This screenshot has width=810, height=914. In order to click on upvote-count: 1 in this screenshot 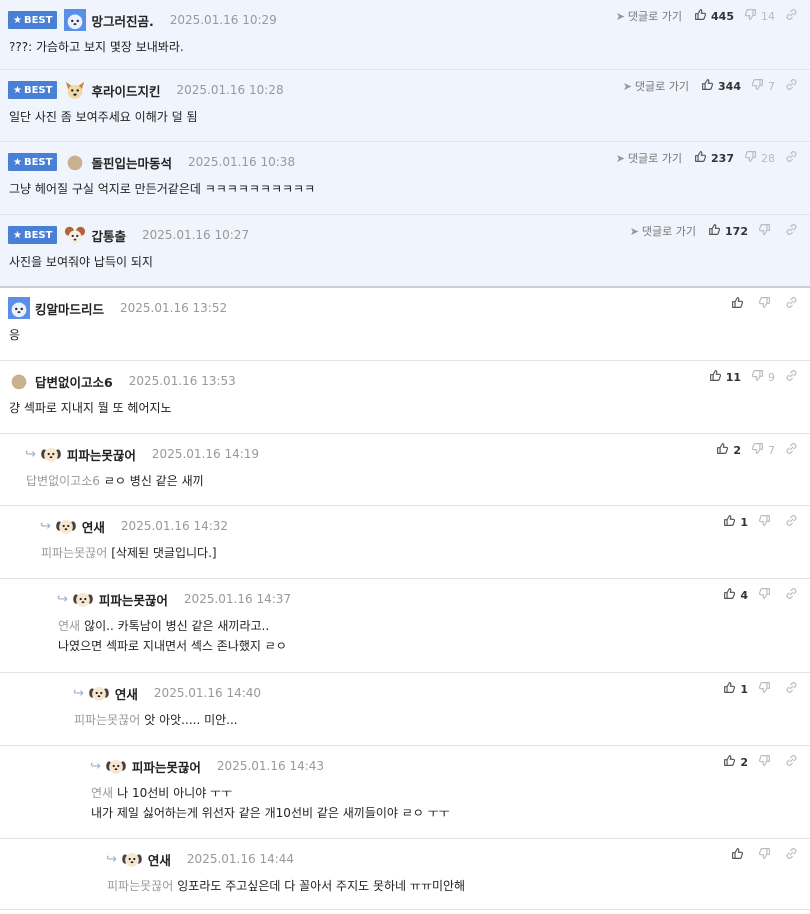, I will do `click(744, 522)`.